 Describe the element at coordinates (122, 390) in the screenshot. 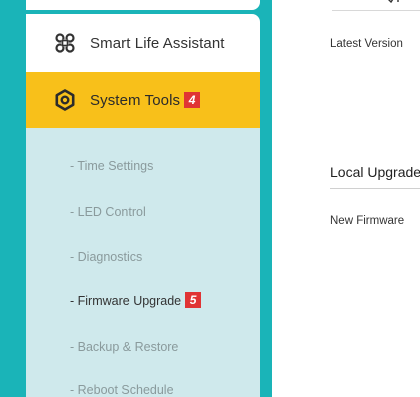

I see `submenu-item-reboot-schedule: - Reboot Schedule` at that location.